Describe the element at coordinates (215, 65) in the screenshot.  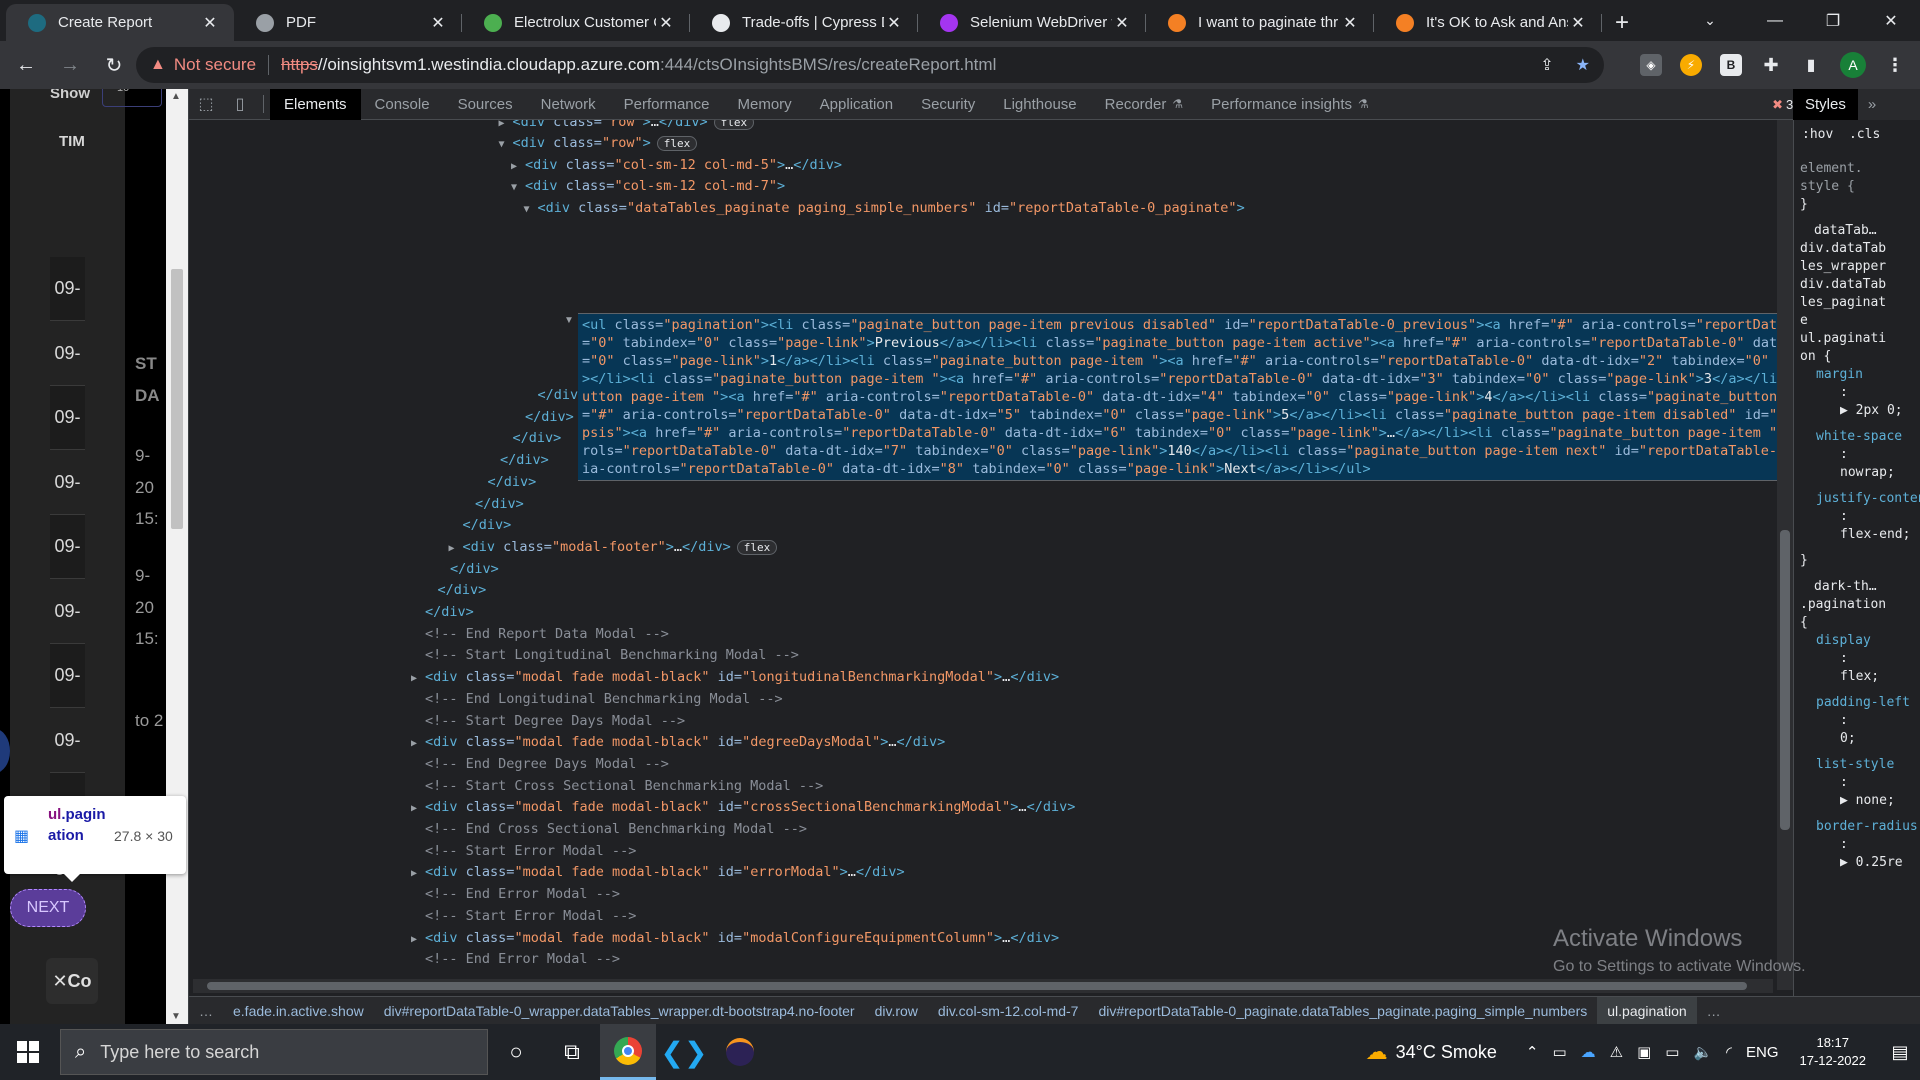
I see `security-label: Not secure` at that location.